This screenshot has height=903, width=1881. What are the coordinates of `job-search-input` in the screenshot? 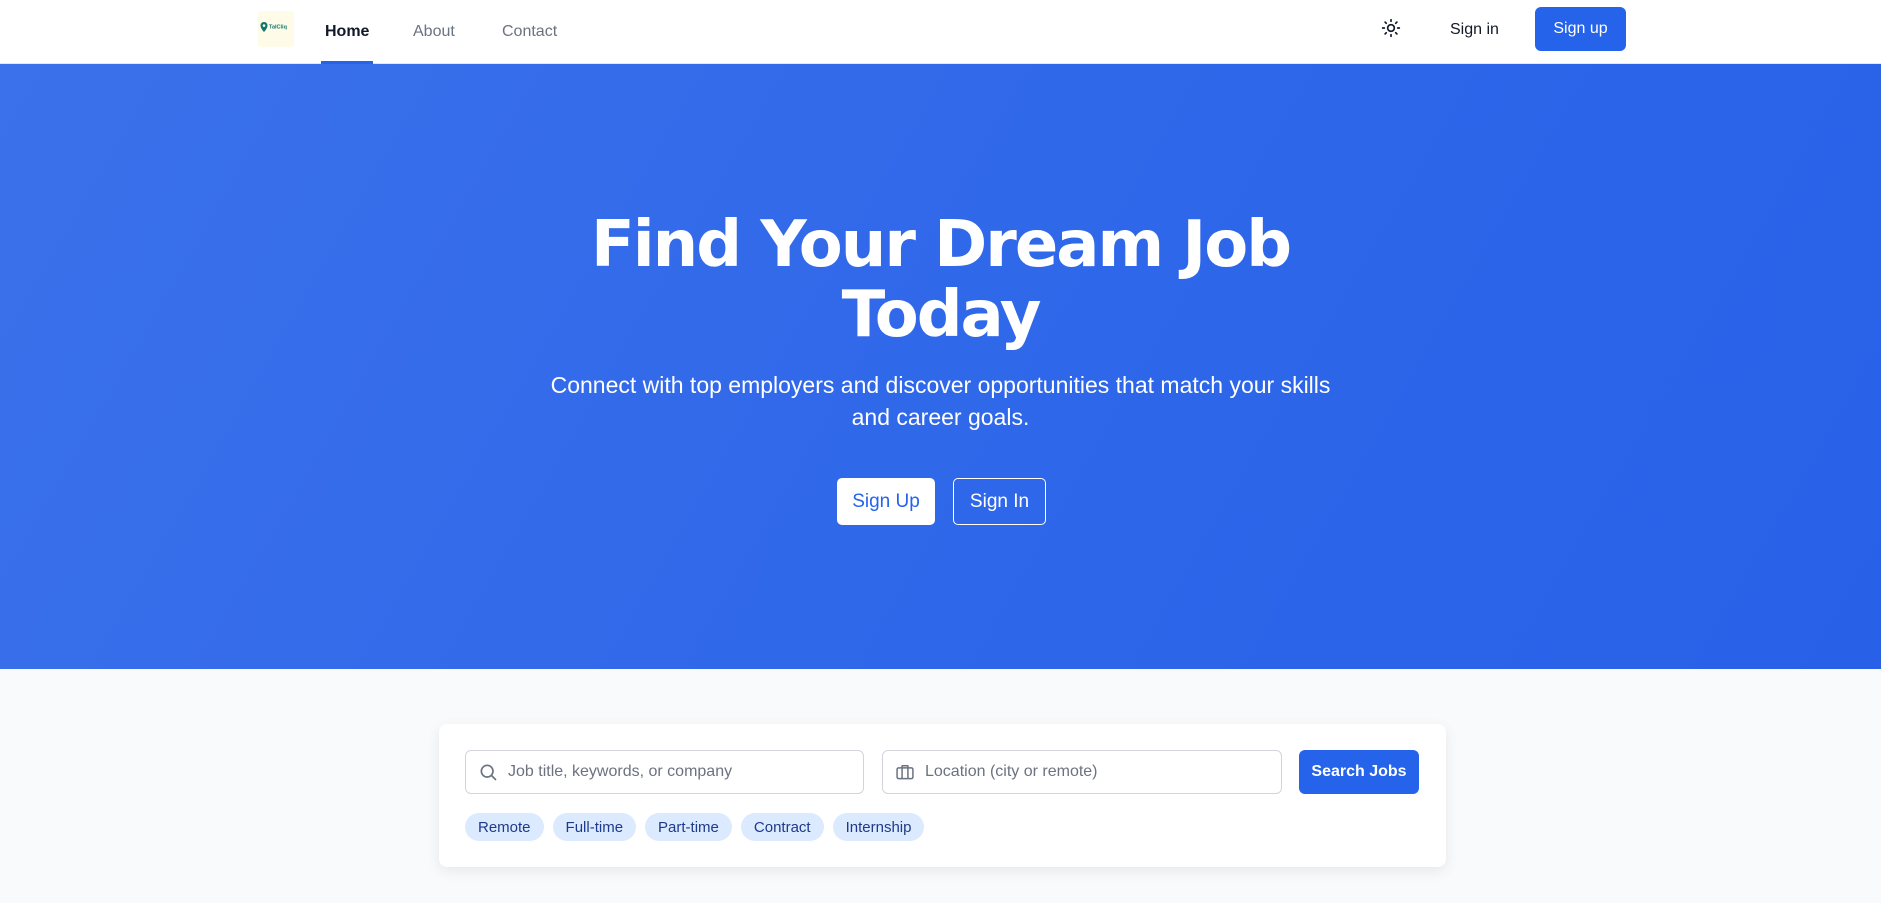 It's located at (685, 772).